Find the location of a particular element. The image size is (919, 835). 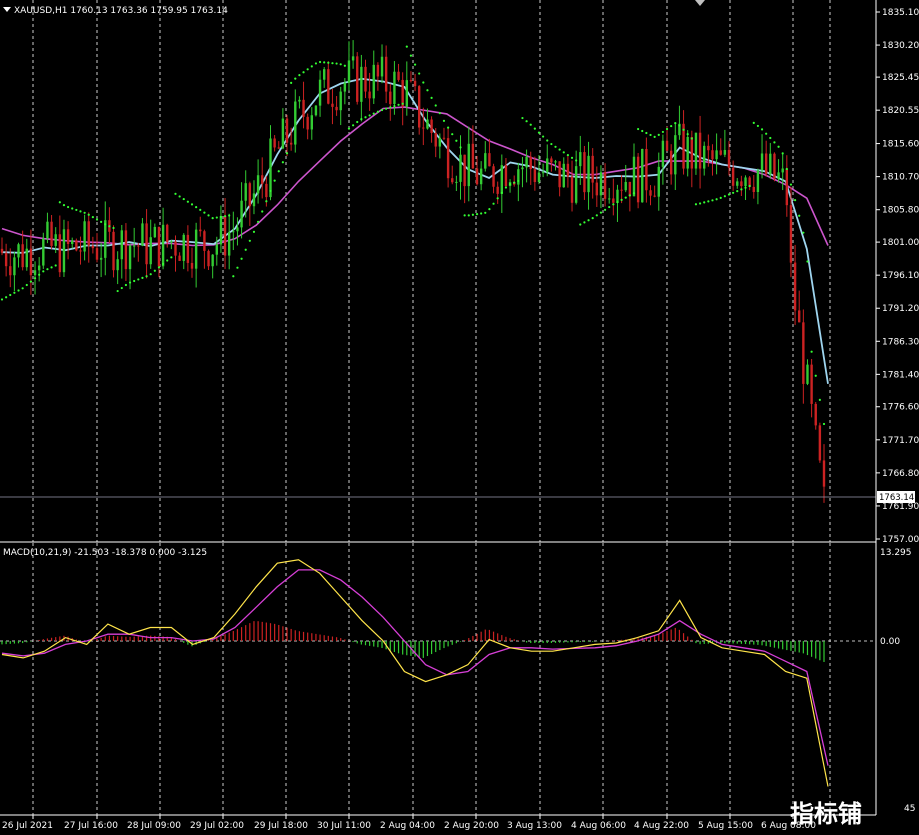

time-label: 29 Jul 18:00 is located at coordinates (281, 826).